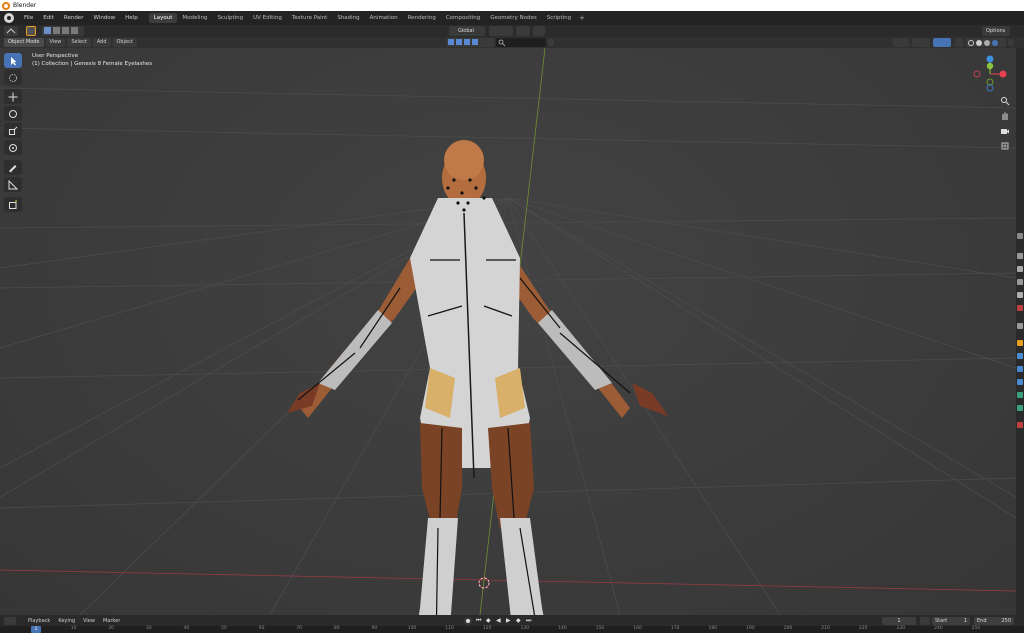  What do you see at coordinates (1020, 256) in the screenshot?
I see `render-properties-icon` at bounding box center [1020, 256].